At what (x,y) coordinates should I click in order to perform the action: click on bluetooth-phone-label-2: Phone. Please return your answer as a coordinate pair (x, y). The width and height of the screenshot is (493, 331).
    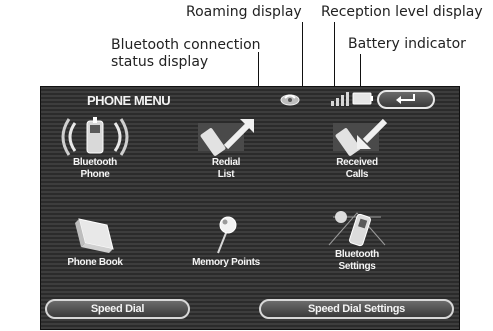
    Looking at the image, I should click on (95, 174).